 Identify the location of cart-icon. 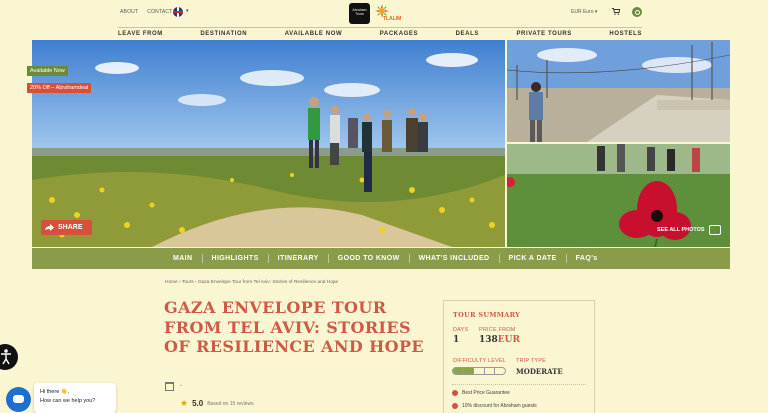
(616, 11).